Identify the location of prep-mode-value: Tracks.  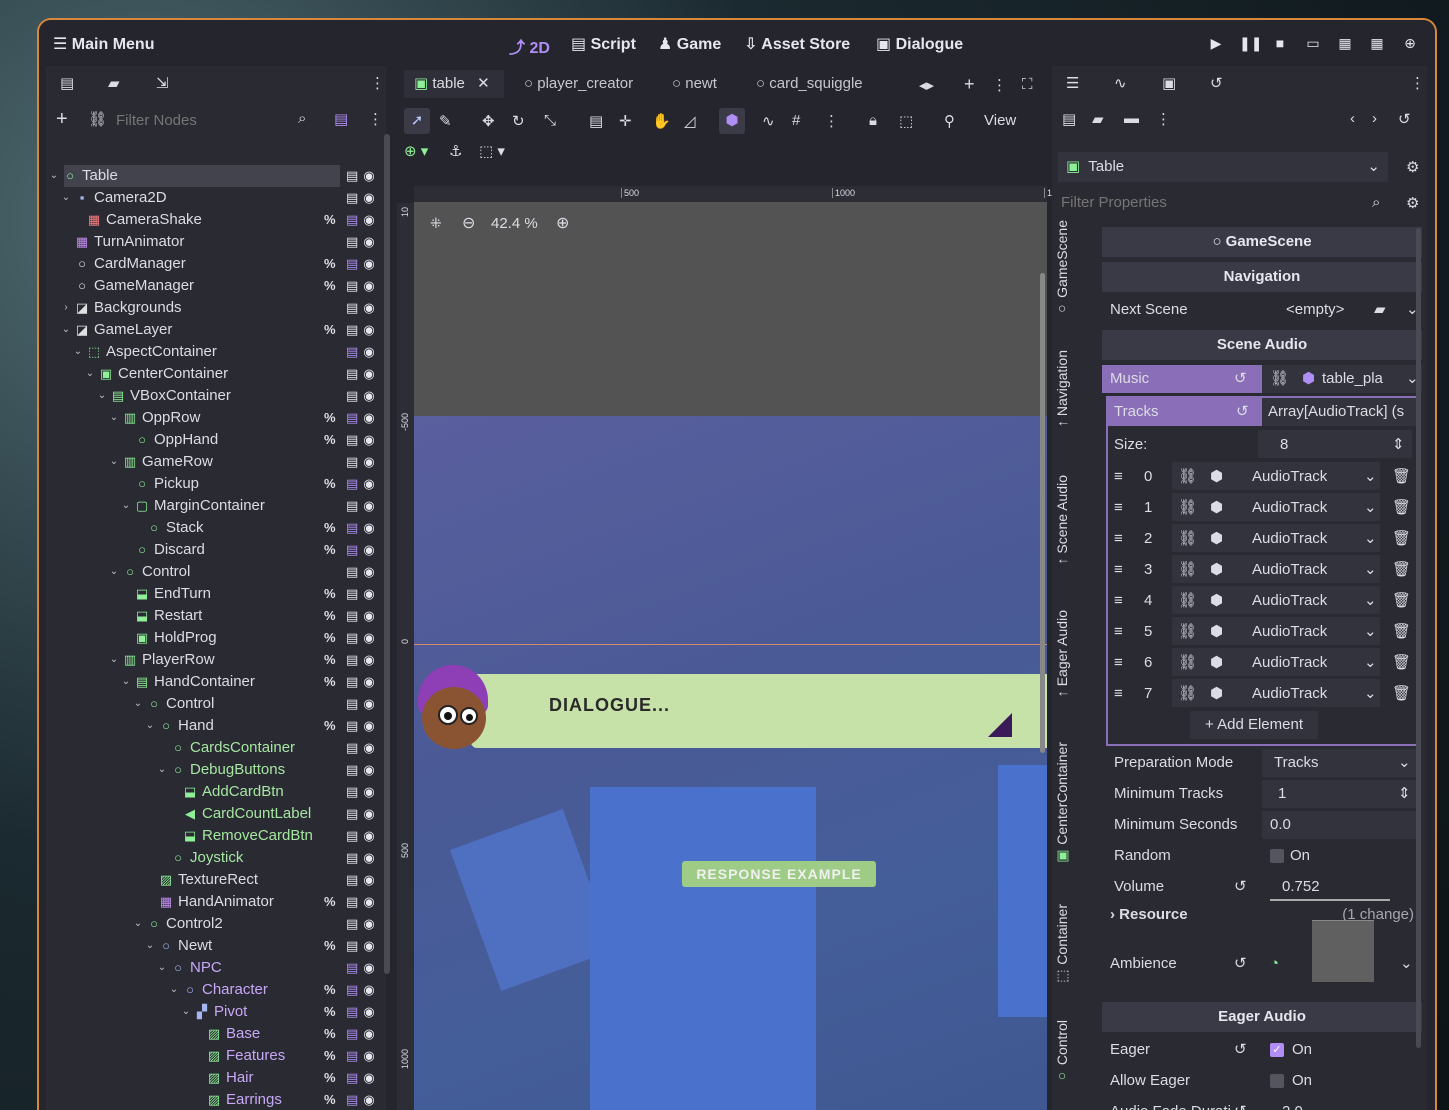
(1296, 763).